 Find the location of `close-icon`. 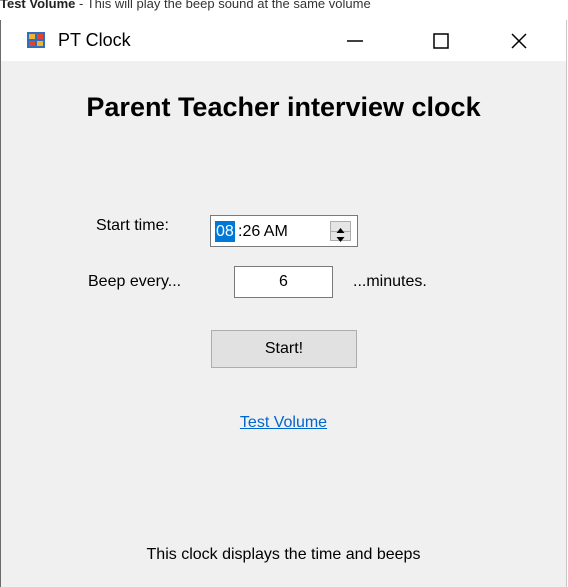

close-icon is located at coordinates (519, 40).